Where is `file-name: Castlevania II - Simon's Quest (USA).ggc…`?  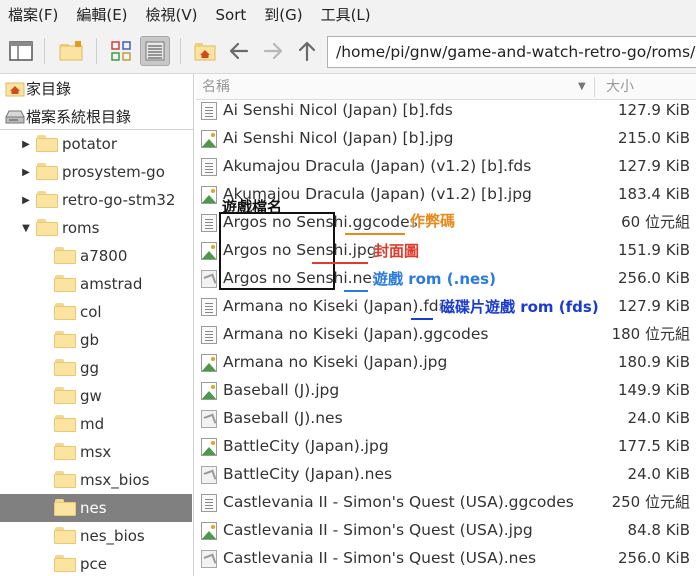 file-name: Castlevania II - Simon's Quest (USA).ggc… is located at coordinates (398, 502).